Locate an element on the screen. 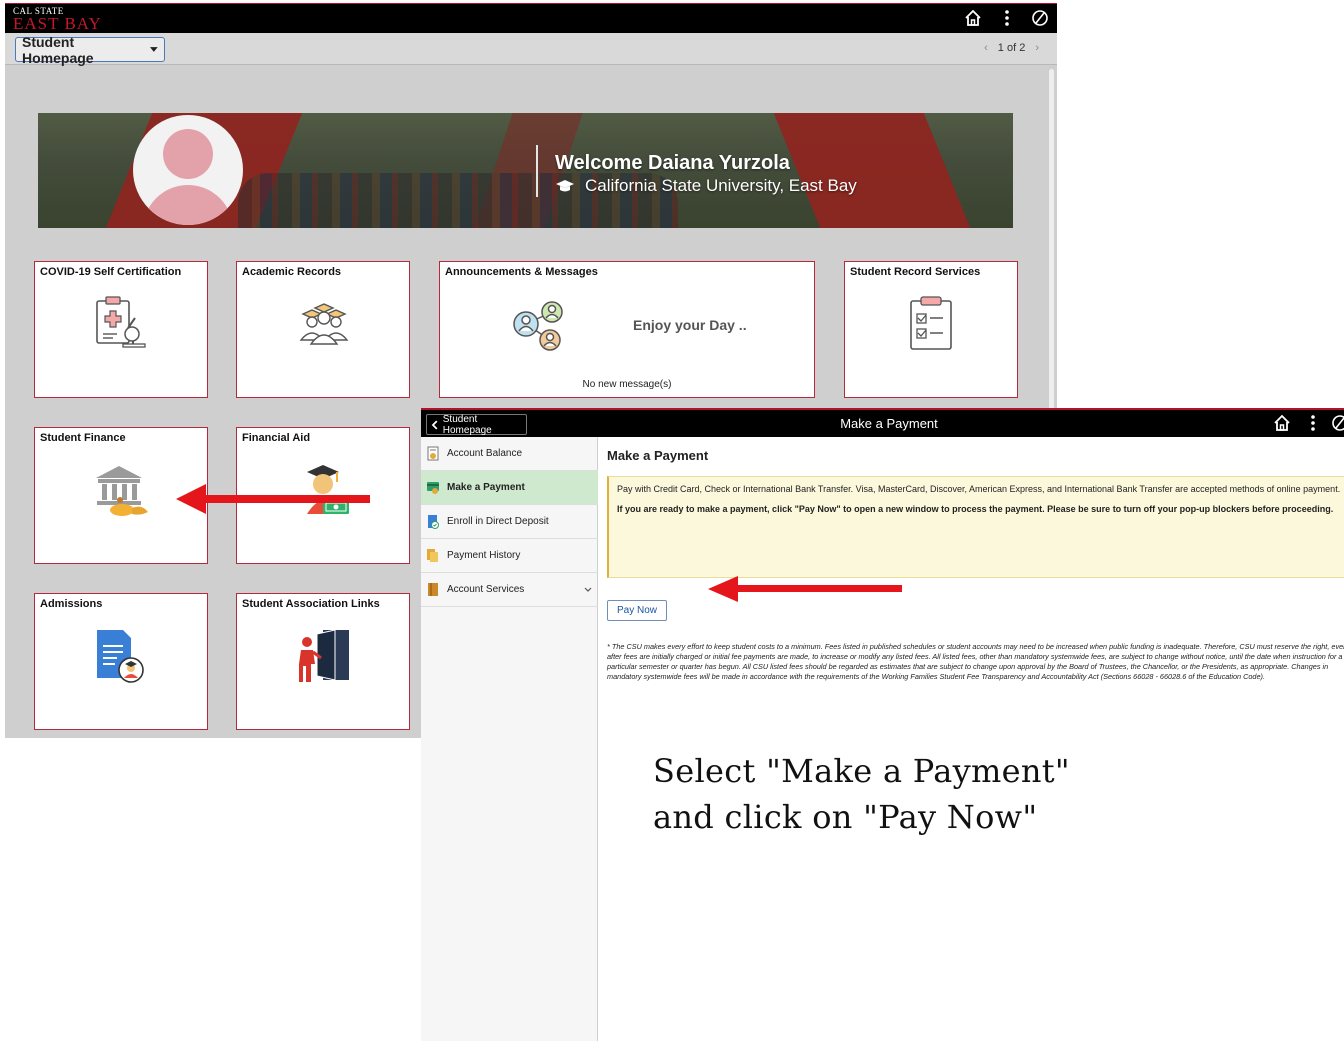 The image size is (1344, 1041). tile-title: Academic Records is located at coordinates (292, 272).